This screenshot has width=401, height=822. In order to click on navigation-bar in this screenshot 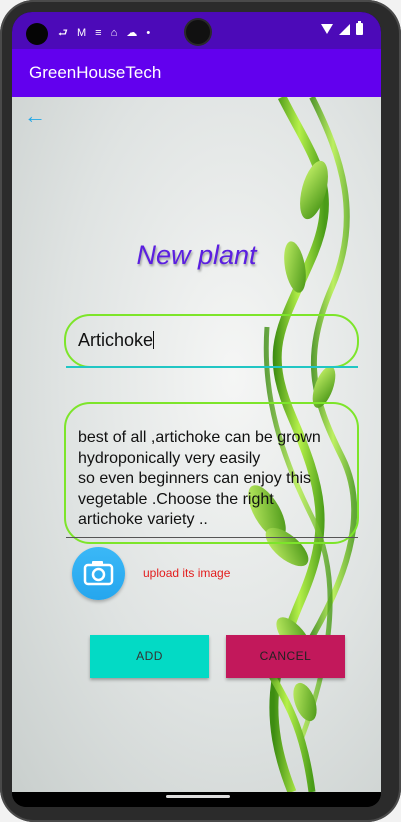, I will do `click(196, 799)`.